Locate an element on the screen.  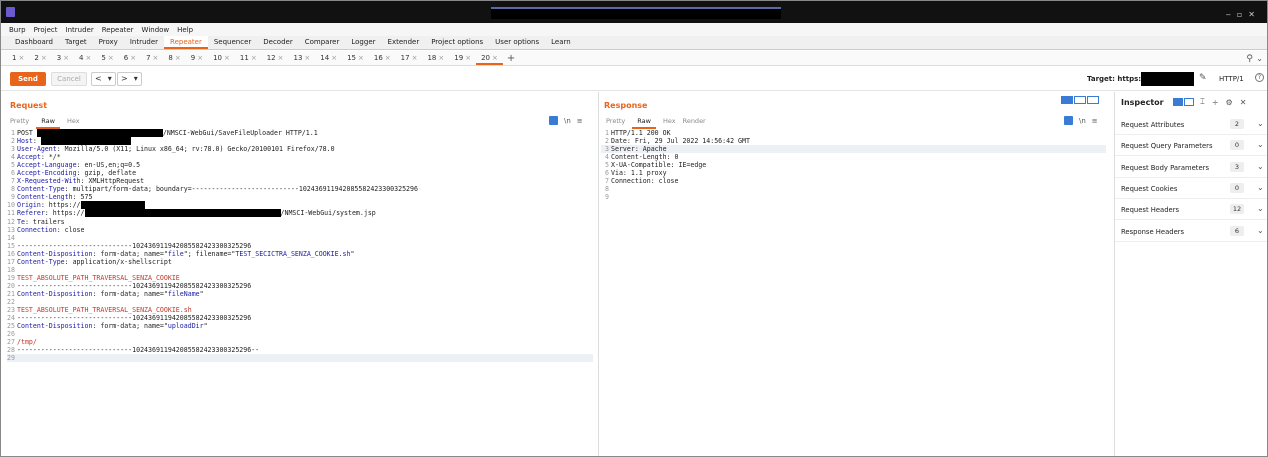
repeater-tab-6: 6 × is located at coordinates (130, 58).